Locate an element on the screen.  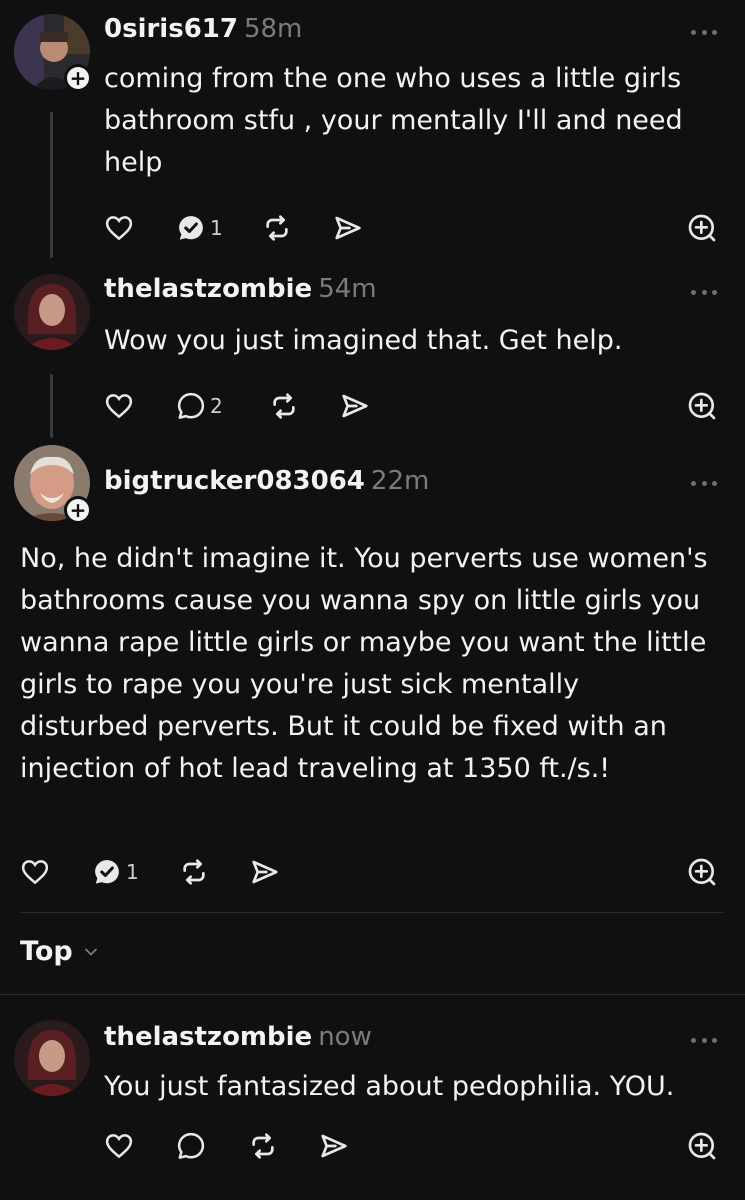
post-header: thelastzombie 54m is located at coordinates (240, 289).